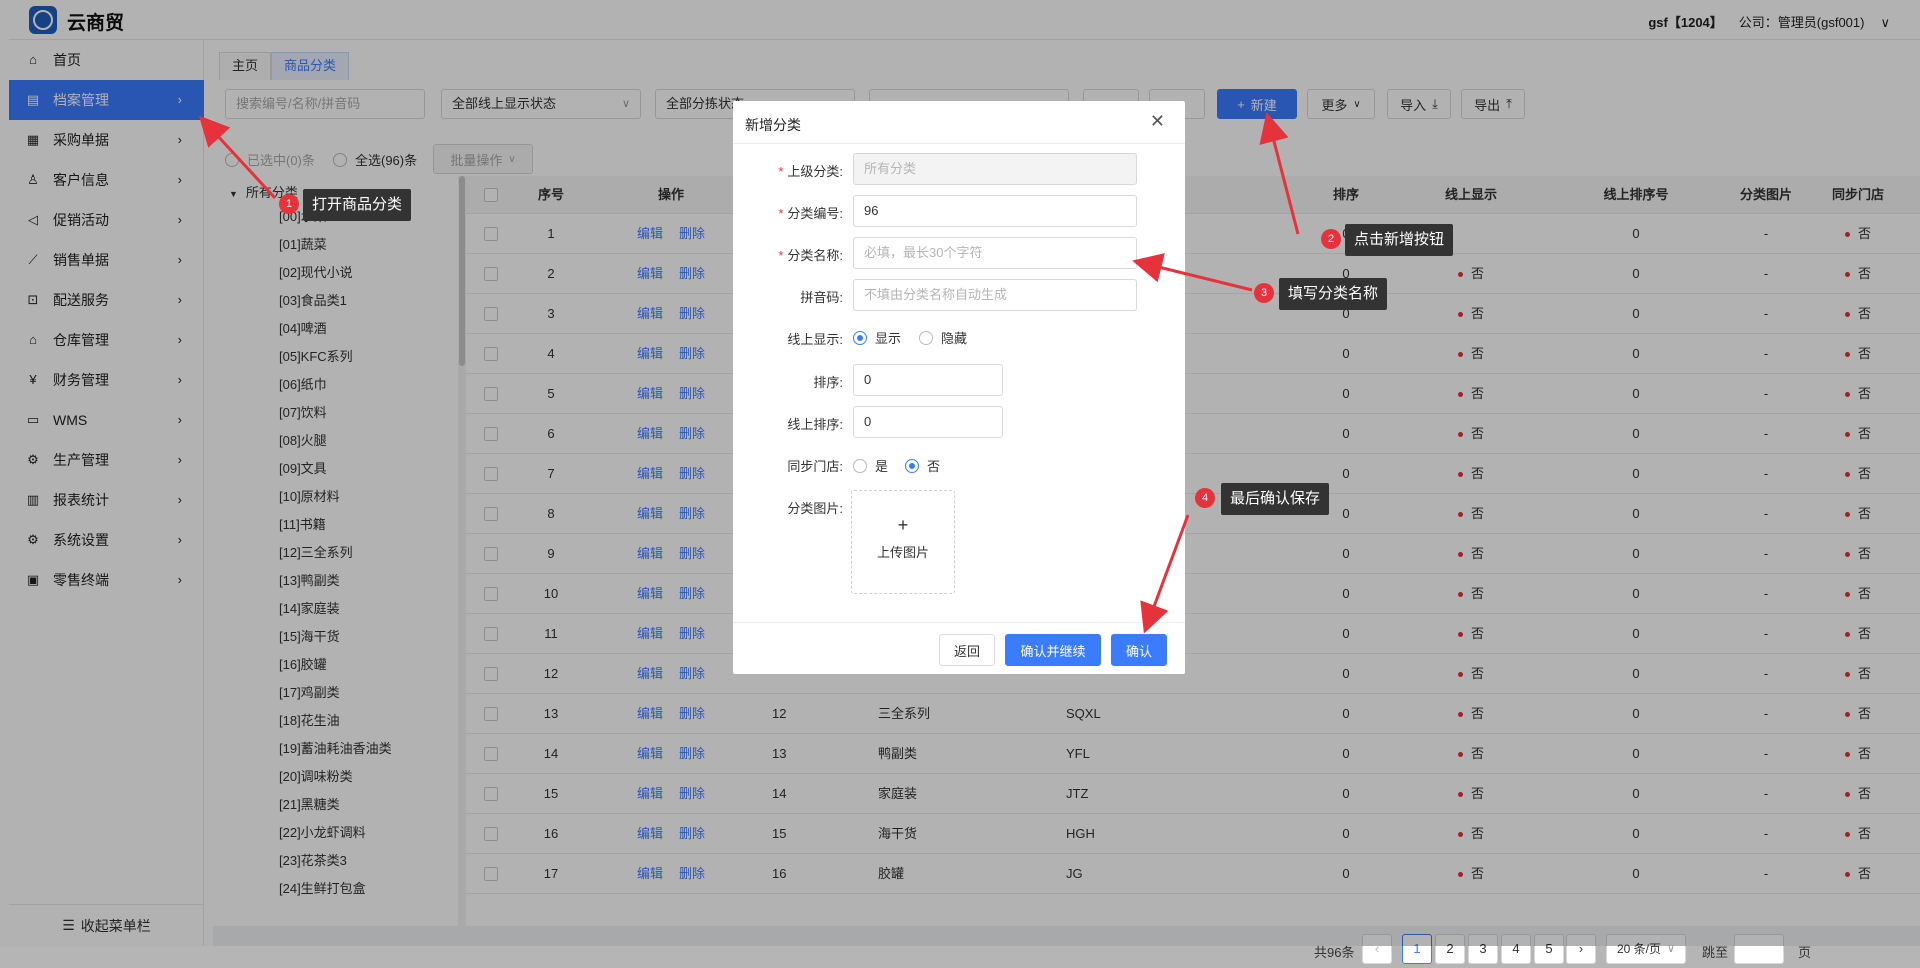 The height and width of the screenshot is (968, 1920). I want to click on online-hide-radio: 隐藏, so click(943, 337).